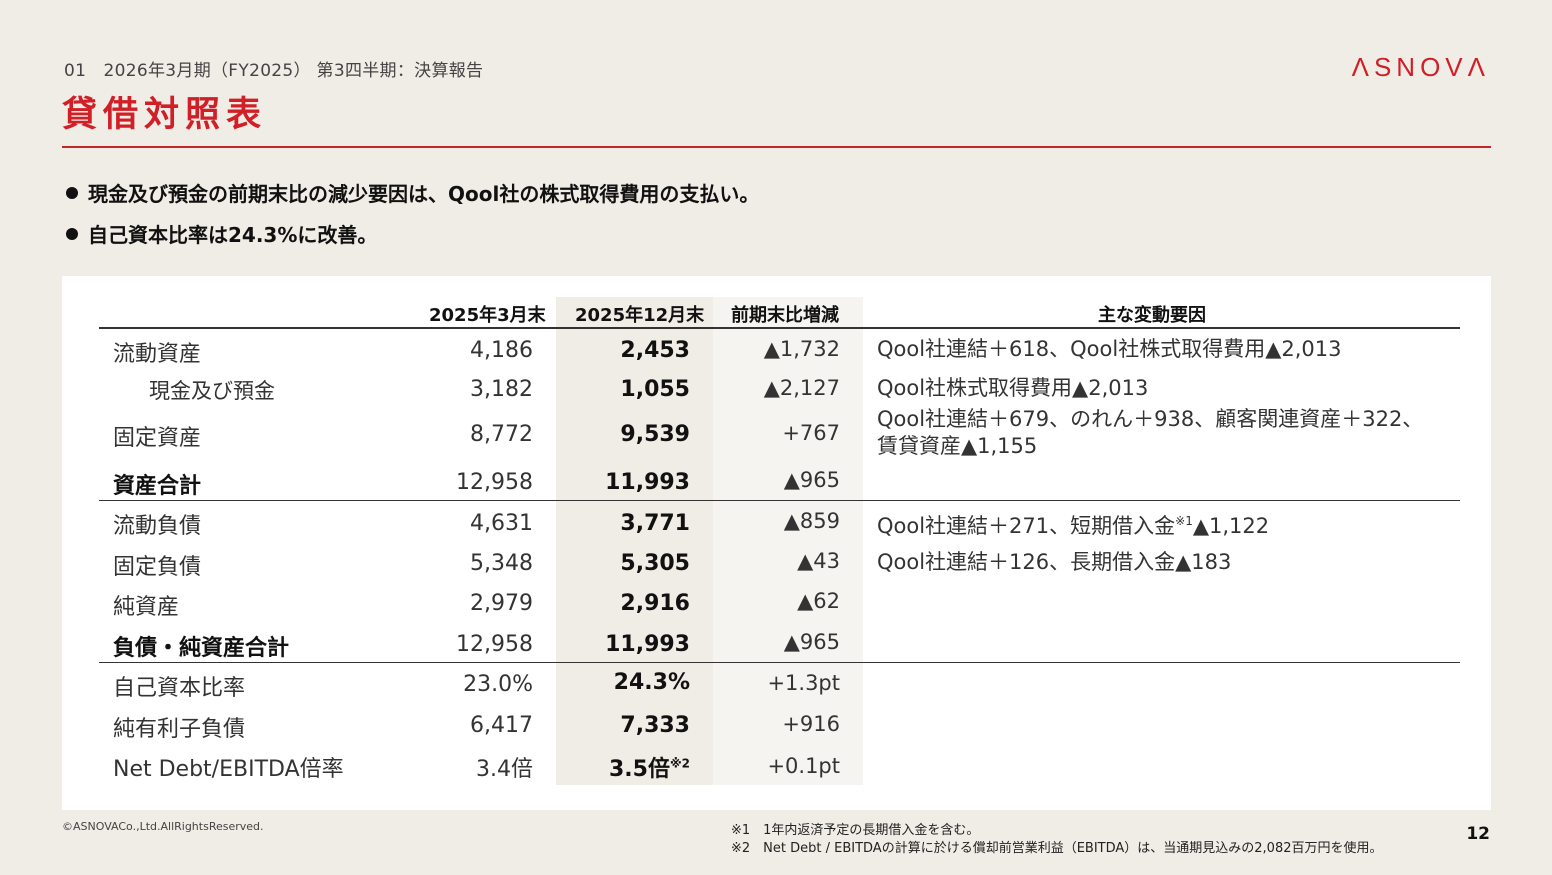 Image resolution: width=1552 pixels, height=875 pixels. Describe the element at coordinates (1152, 315) in the screenshot. I see `col-header-factors: 主な変動要因` at that location.